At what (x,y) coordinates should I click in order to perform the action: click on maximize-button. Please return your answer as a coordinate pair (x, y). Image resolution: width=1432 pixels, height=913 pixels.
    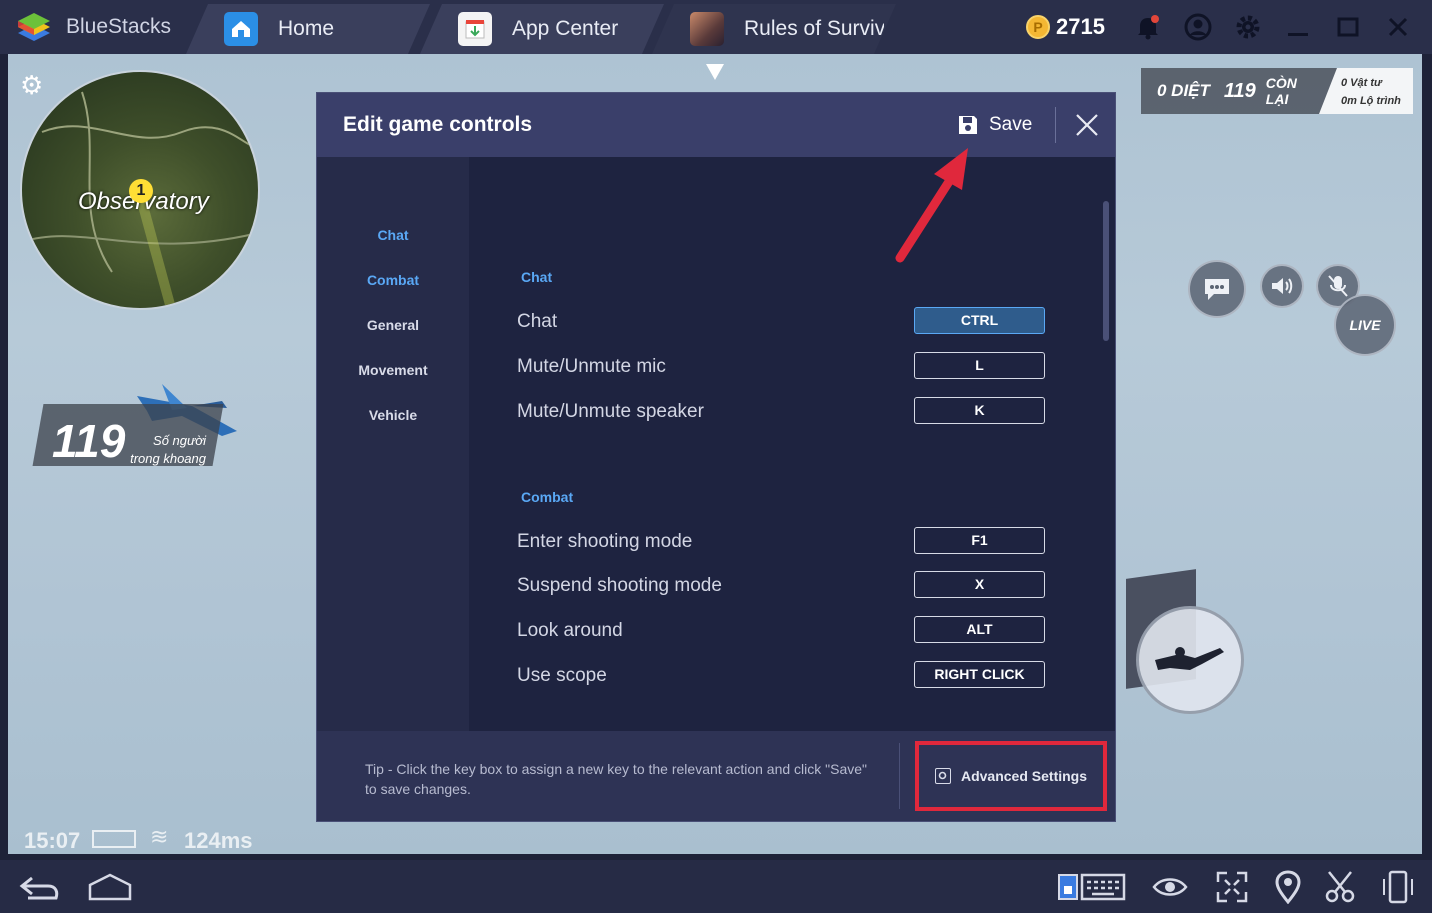
    Looking at the image, I should click on (1348, 27).